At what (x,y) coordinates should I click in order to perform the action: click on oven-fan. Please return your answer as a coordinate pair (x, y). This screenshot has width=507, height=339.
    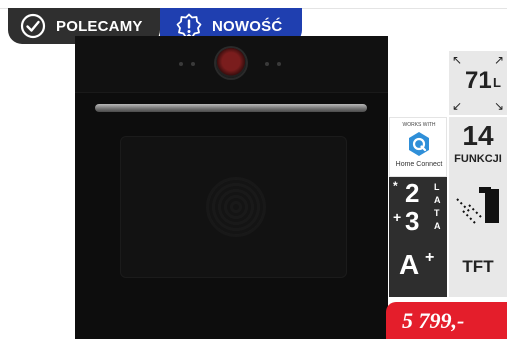
    Looking at the image, I should click on (236, 207).